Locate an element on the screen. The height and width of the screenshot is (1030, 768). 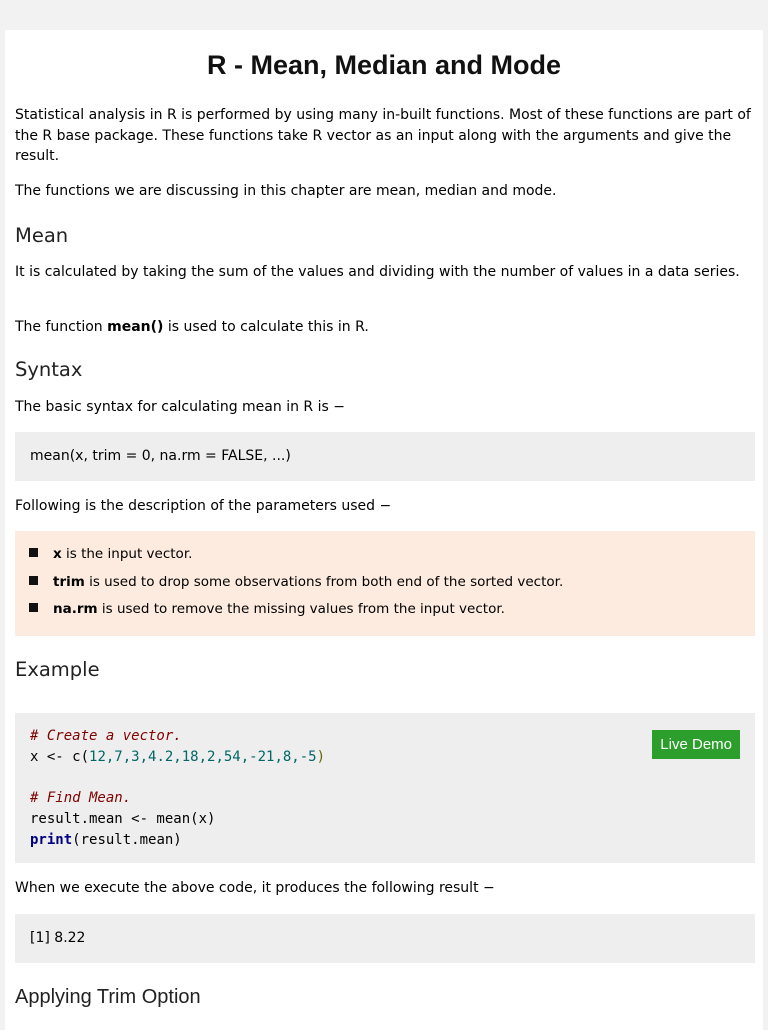
code-text: result.mean <- mean(x) is located at coordinates (123, 818).